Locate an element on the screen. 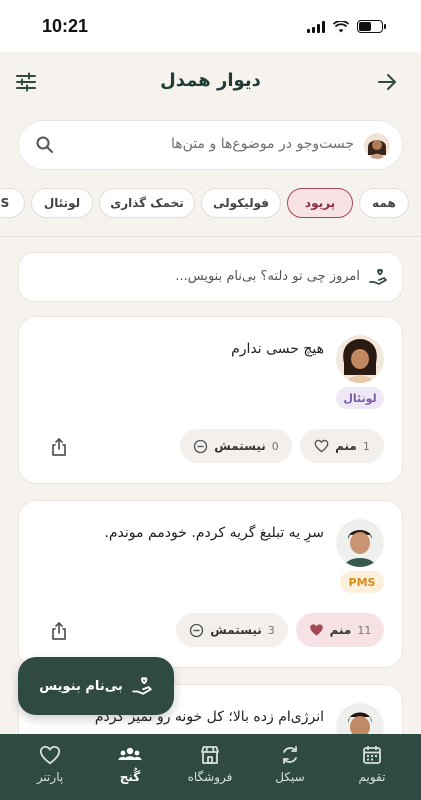  arrow-right-icon is located at coordinates (387, 82).